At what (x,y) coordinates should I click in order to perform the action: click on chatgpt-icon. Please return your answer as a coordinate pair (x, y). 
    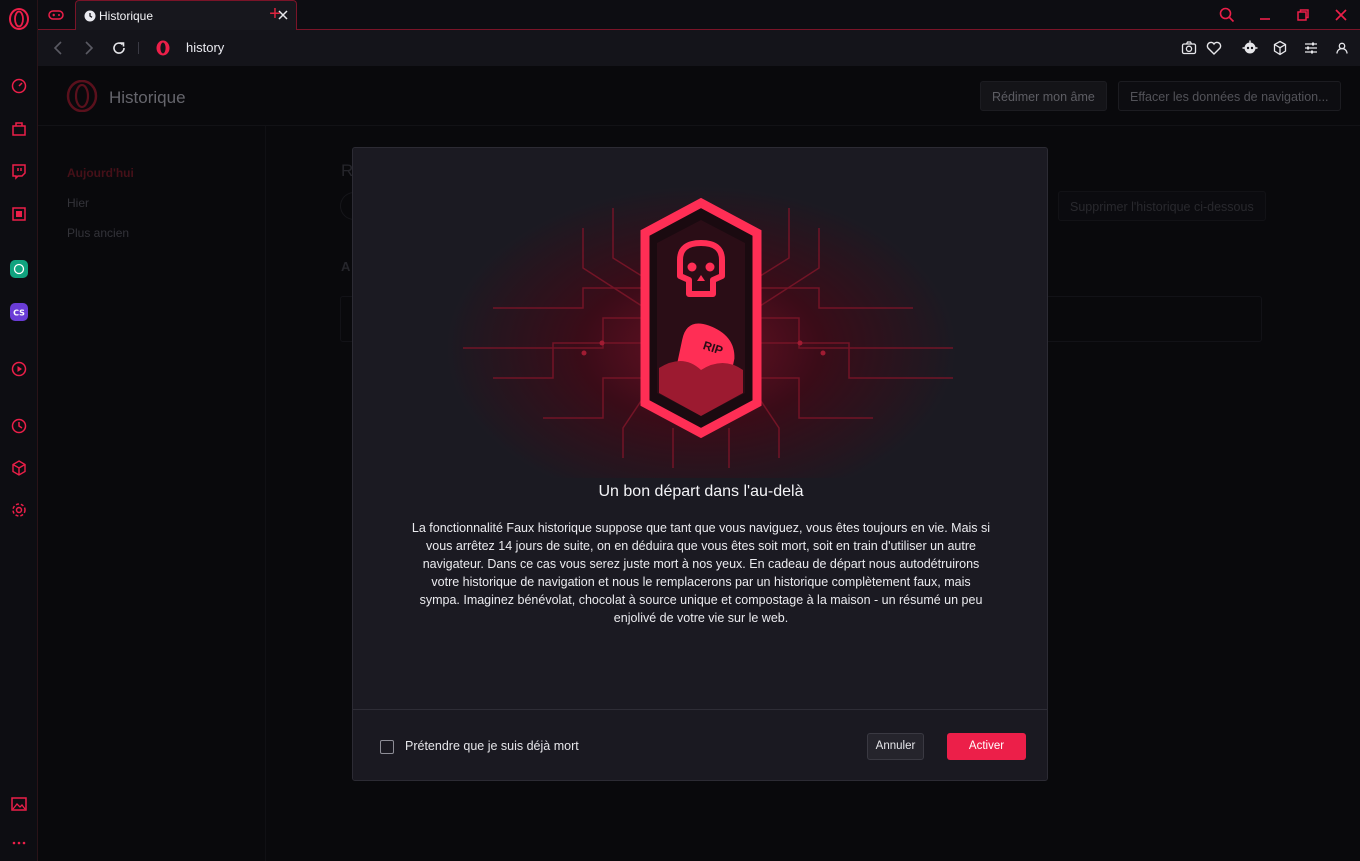
    Looking at the image, I should click on (19, 269).